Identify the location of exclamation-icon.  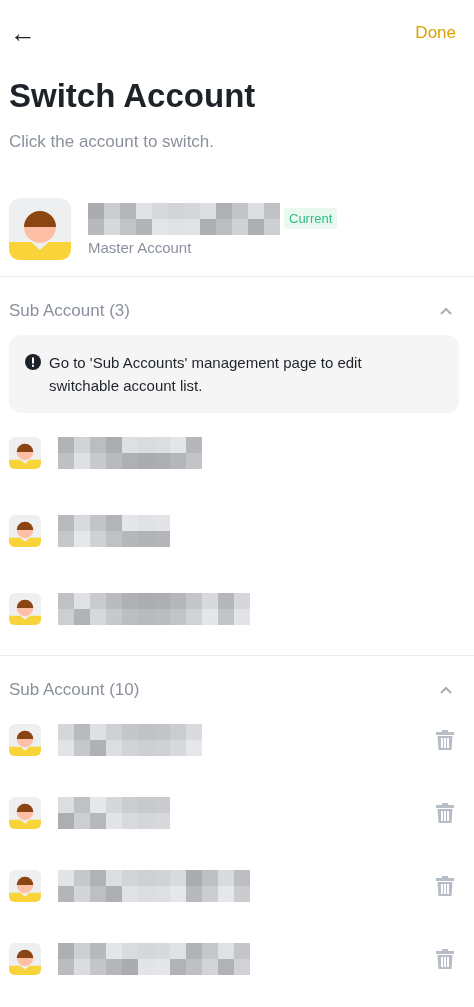
(33, 362).